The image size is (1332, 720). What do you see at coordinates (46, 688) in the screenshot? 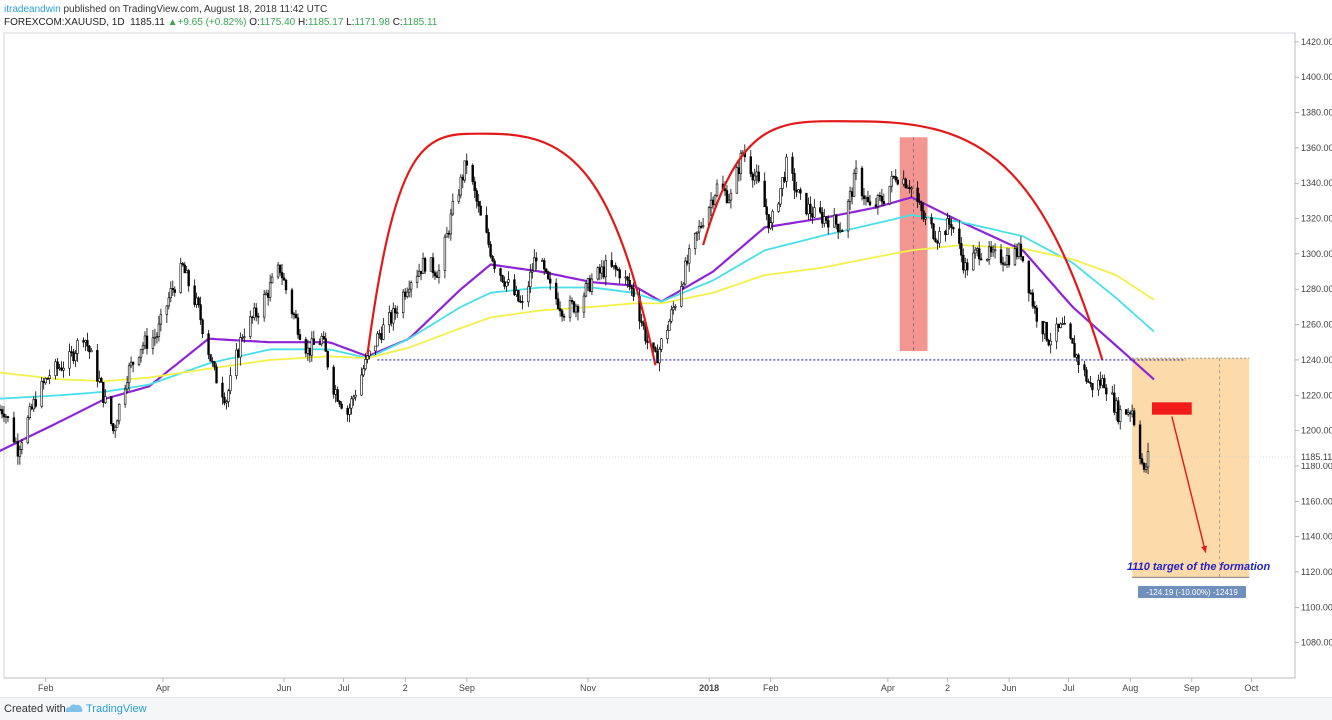
I see `x-tick-label: Feb` at bounding box center [46, 688].